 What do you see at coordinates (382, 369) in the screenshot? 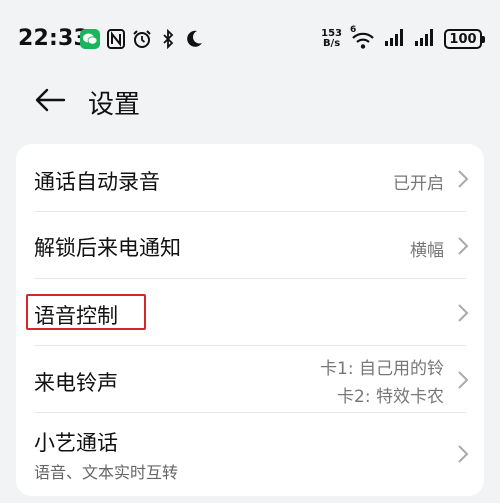
I see `setting-value-line1: 卡1: 自己用的铃` at bounding box center [382, 369].